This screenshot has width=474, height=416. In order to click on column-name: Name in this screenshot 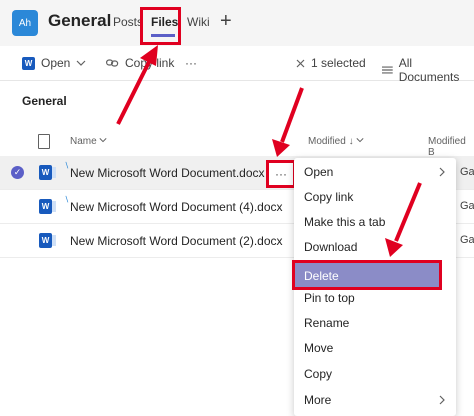, I will do `click(89, 141)`.